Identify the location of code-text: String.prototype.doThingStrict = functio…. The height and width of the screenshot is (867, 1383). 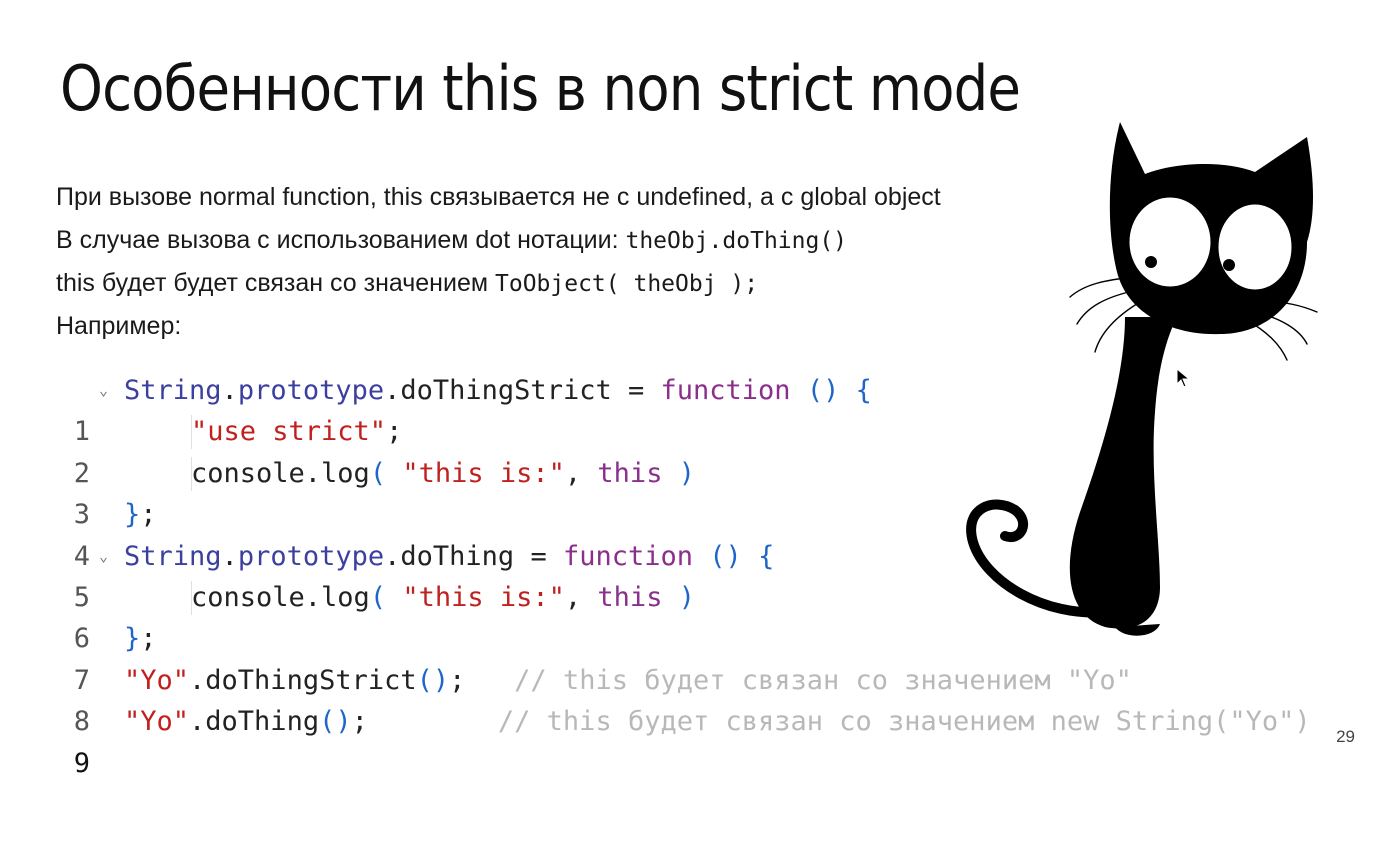
(498, 390).